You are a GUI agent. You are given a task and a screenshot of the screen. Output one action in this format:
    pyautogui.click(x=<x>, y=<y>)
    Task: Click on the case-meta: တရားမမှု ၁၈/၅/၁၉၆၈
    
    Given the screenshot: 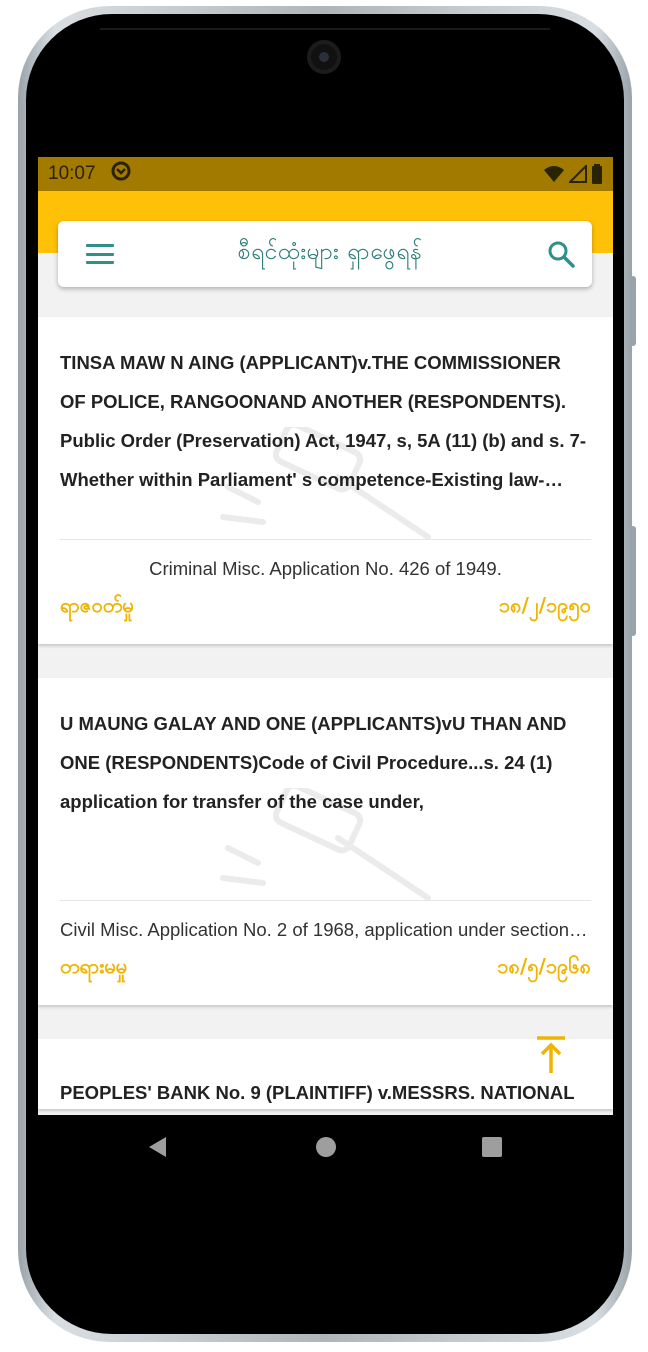 What is the action you would take?
    pyautogui.click(x=325, y=968)
    